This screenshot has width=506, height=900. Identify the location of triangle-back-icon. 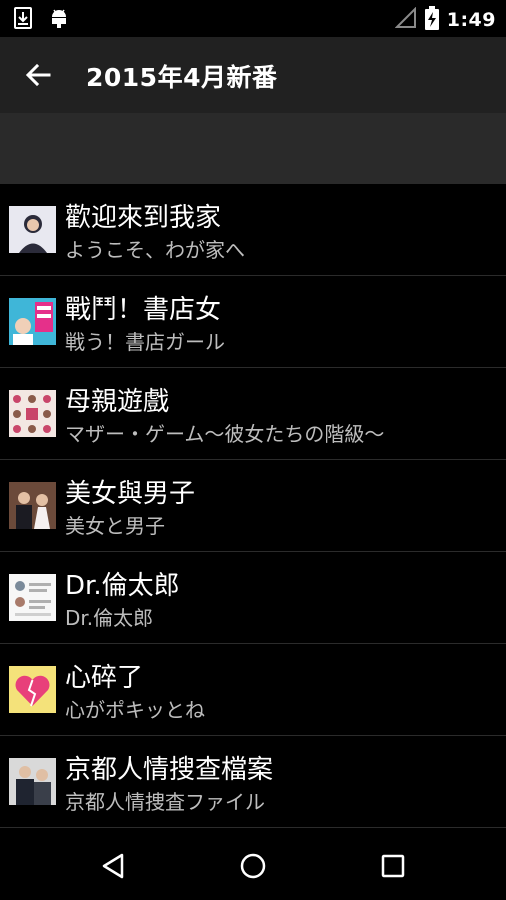
(113, 866).